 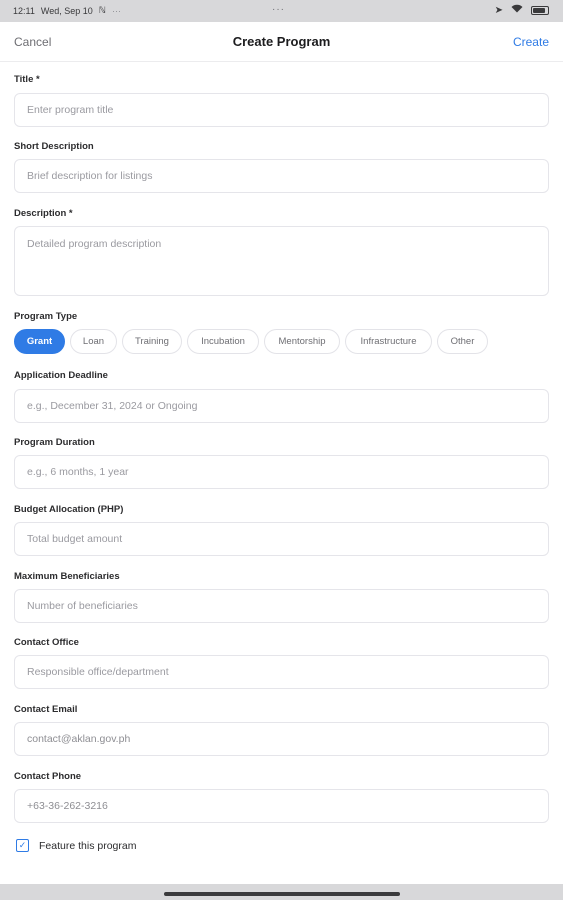 I want to click on nav-bar: Cancel Create Program Create, so click(x=281, y=42).